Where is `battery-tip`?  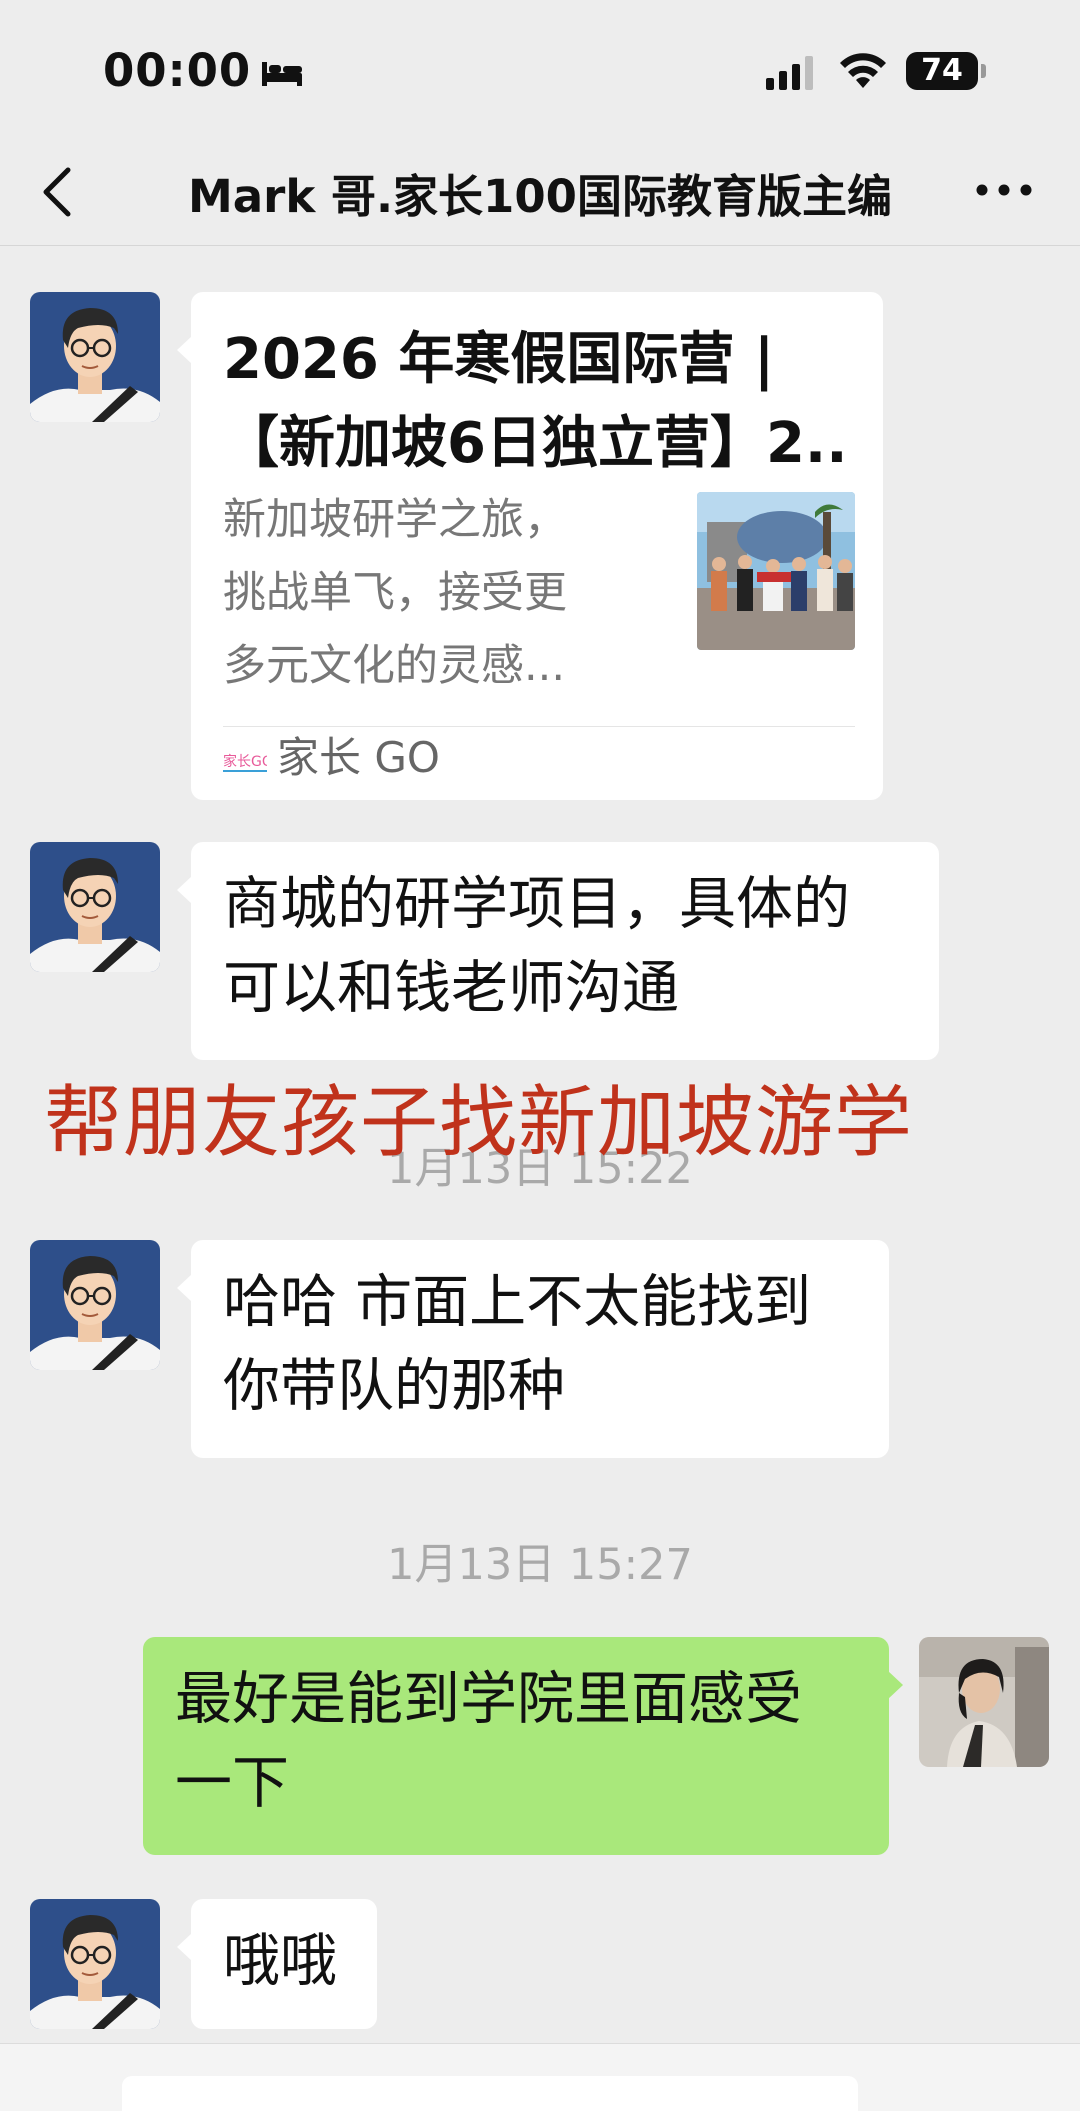
battery-tip is located at coordinates (983, 71).